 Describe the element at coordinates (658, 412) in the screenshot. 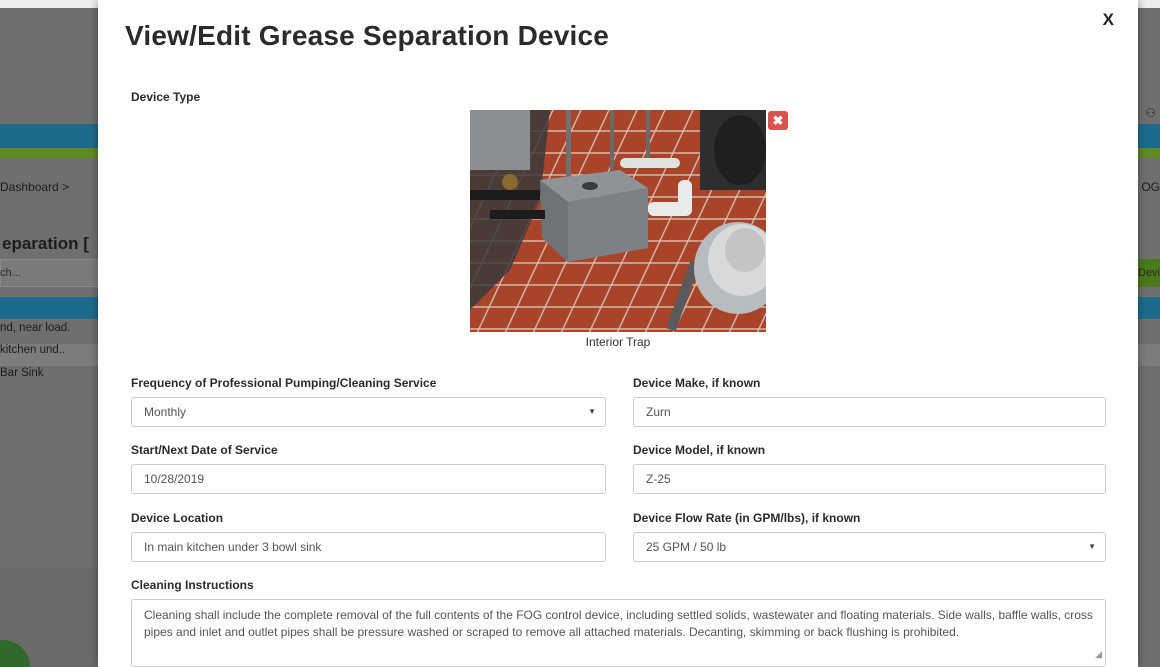

I see `make-value: Zurn` at that location.